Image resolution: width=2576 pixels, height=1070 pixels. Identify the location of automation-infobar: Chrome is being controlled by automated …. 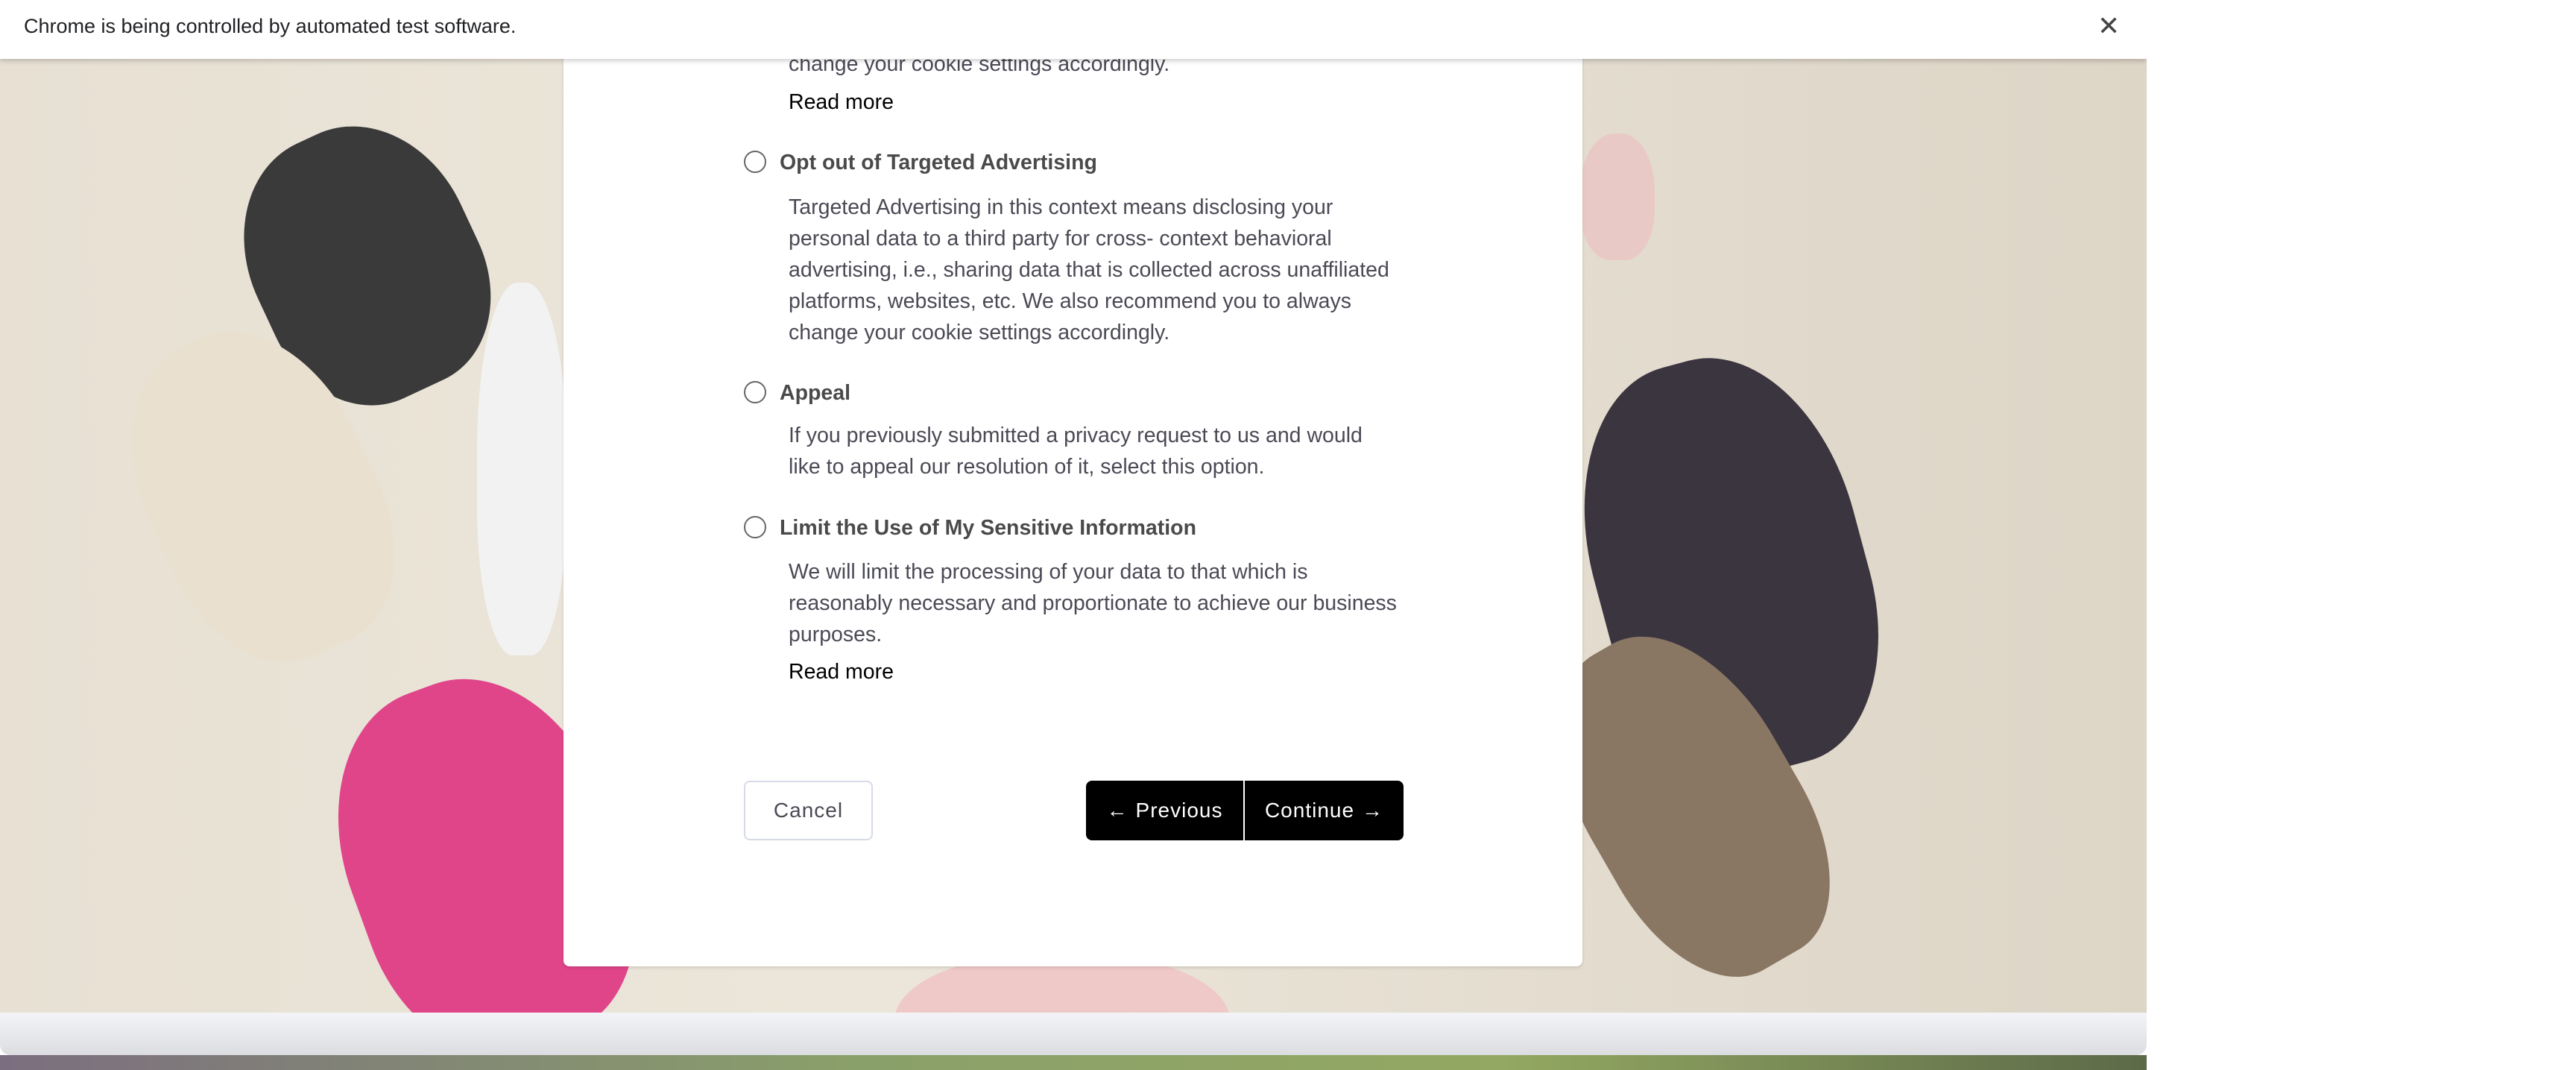
(1073, 29).